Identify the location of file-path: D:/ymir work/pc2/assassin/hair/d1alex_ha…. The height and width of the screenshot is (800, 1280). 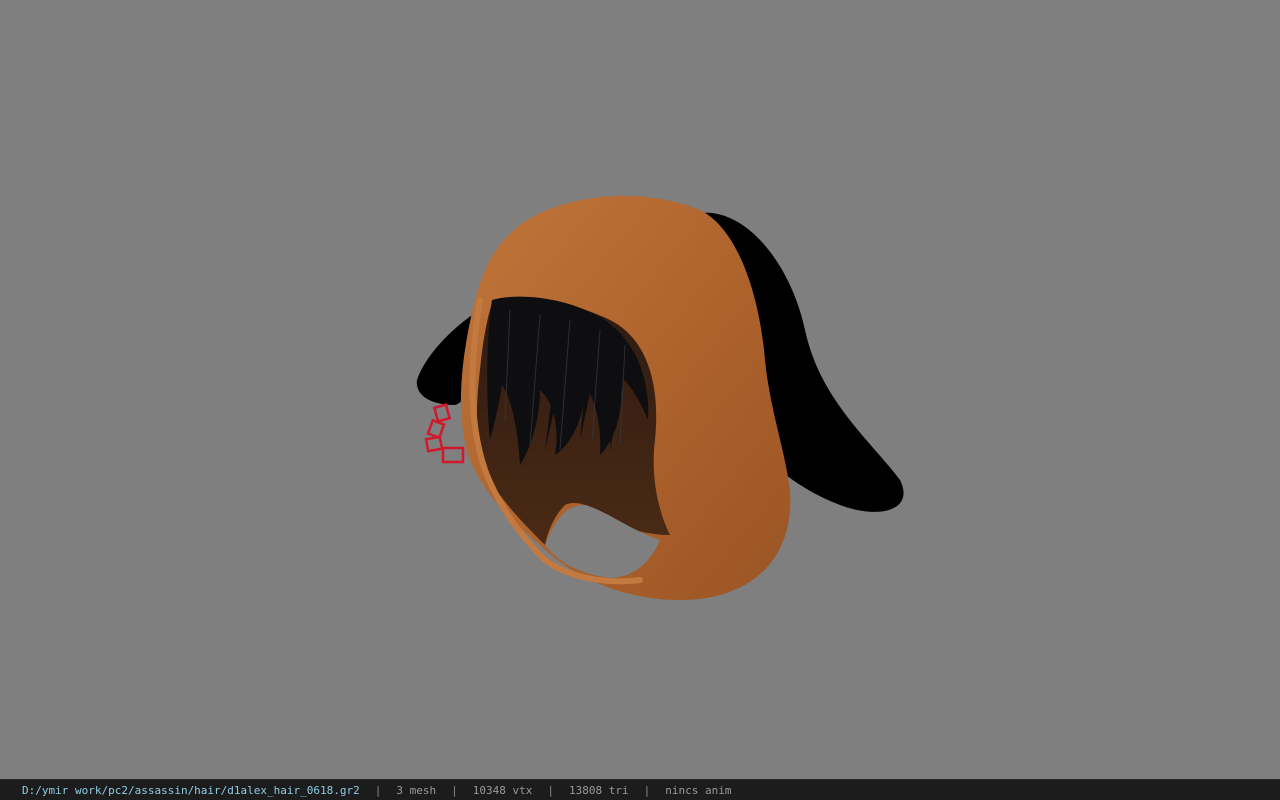
(191, 790).